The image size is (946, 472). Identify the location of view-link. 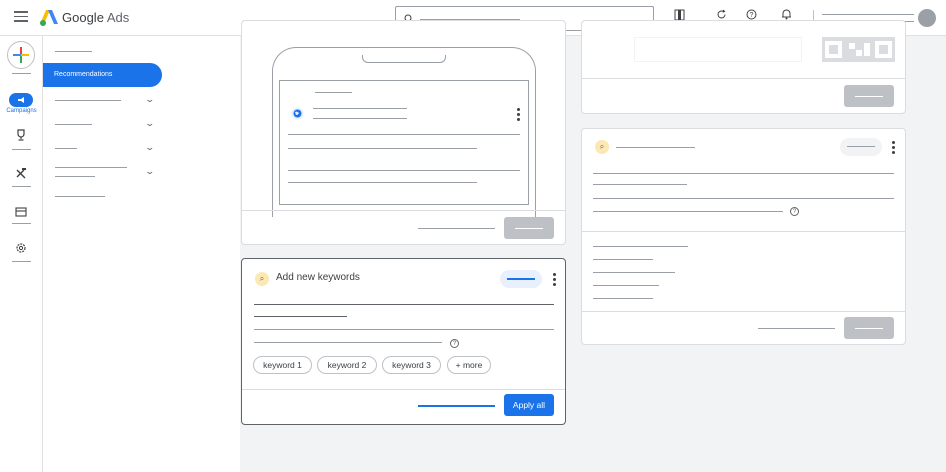
(456, 406).